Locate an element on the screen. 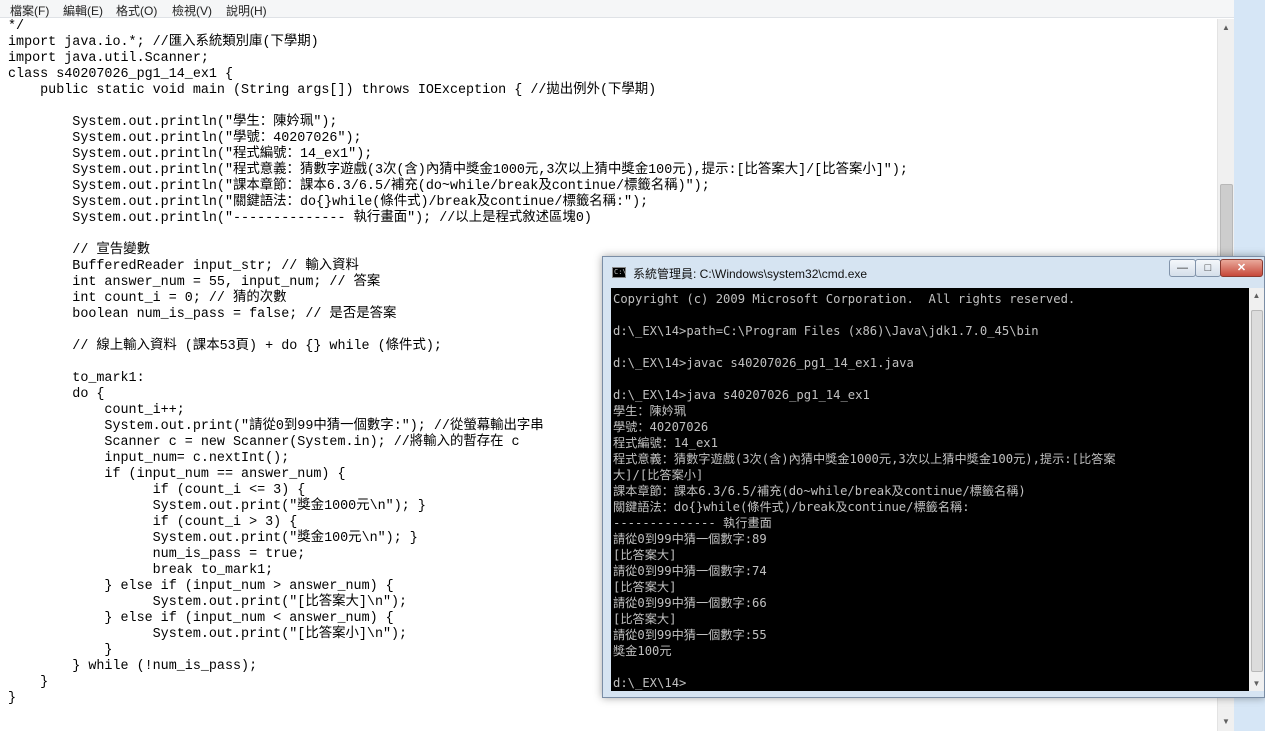  notepad-menubar: 檔案(F) 編輯(E) 格式(O) 檢視(V) 說明(H) is located at coordinates (632, 9).